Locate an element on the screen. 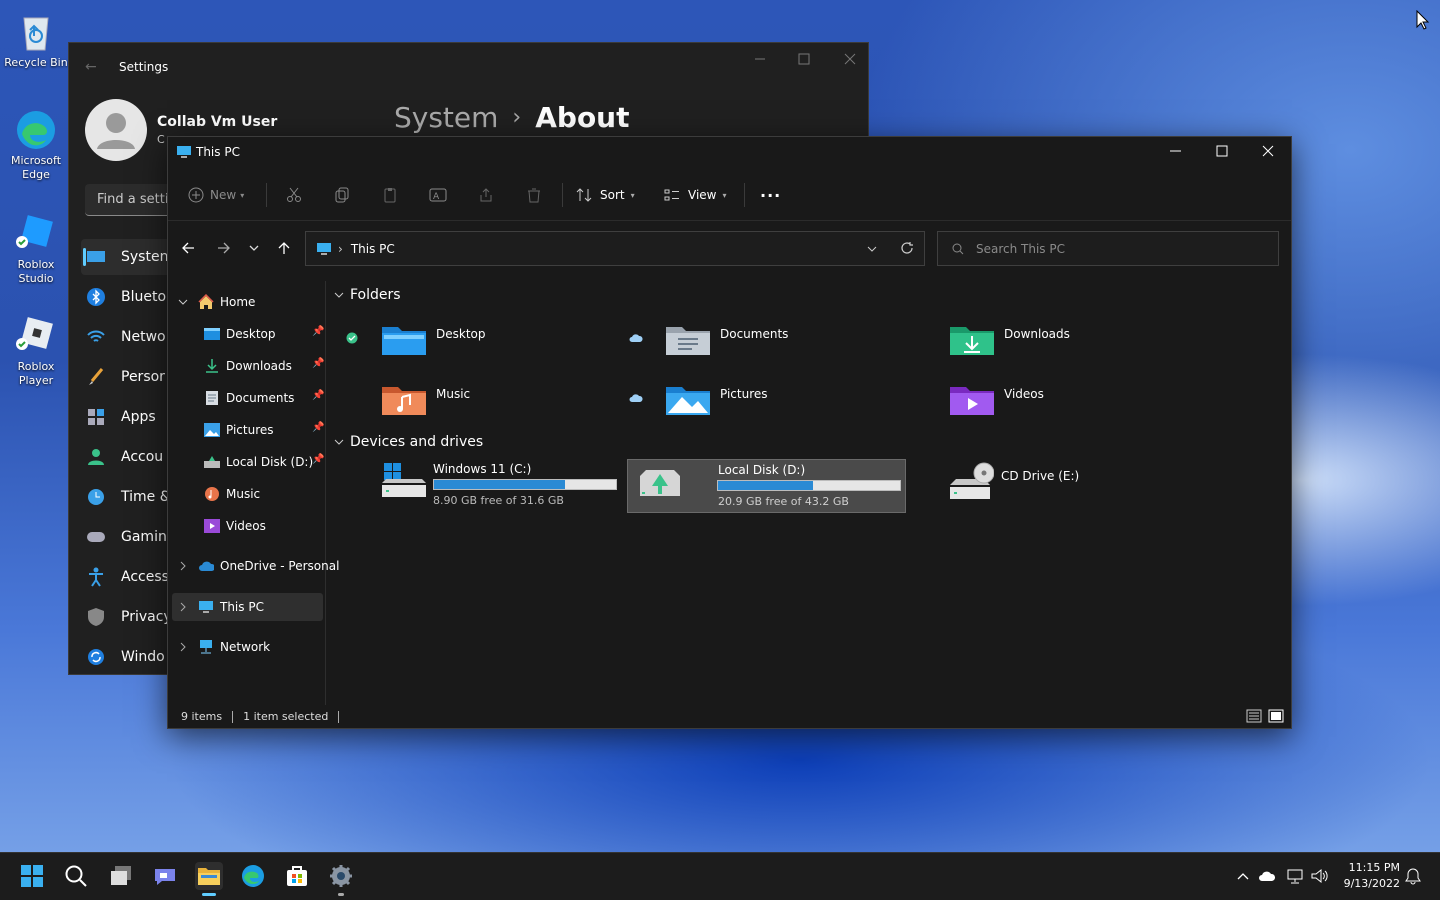 The image size is (1440, 900). volume-tray-icon is located at coordinates (1320, 876).